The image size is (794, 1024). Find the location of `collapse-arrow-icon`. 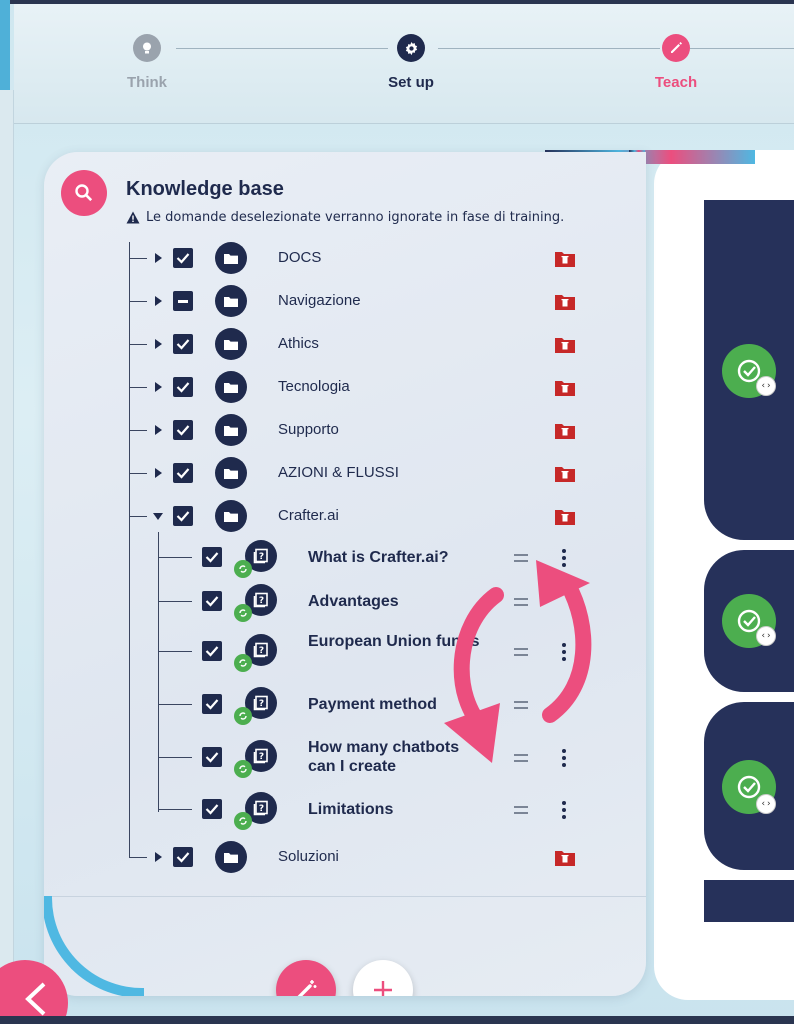

collapse-arrow-icon is located at coordinates (158, 516).